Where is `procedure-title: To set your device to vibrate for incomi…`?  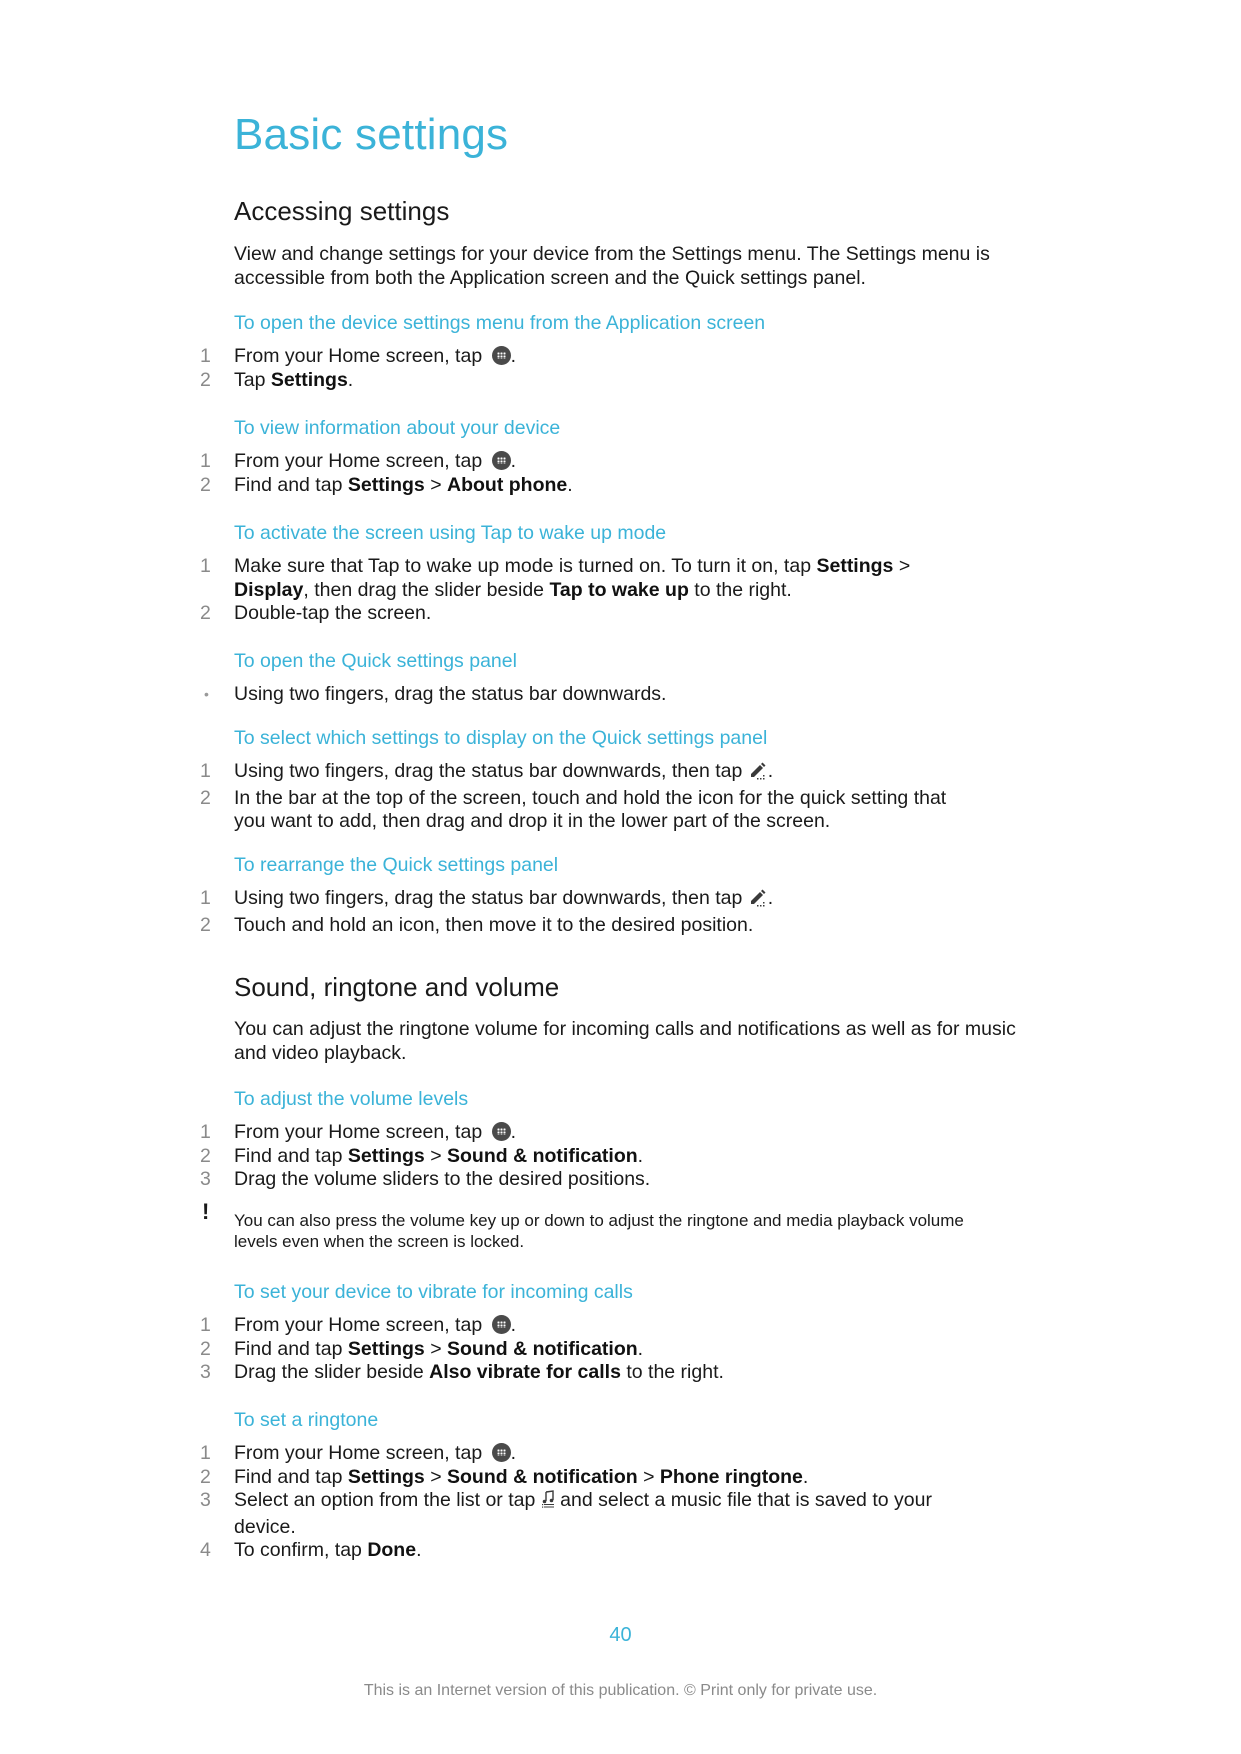
procedure-title: To set your device to vibrate for incomi… is located at coordinates (433, 1292).